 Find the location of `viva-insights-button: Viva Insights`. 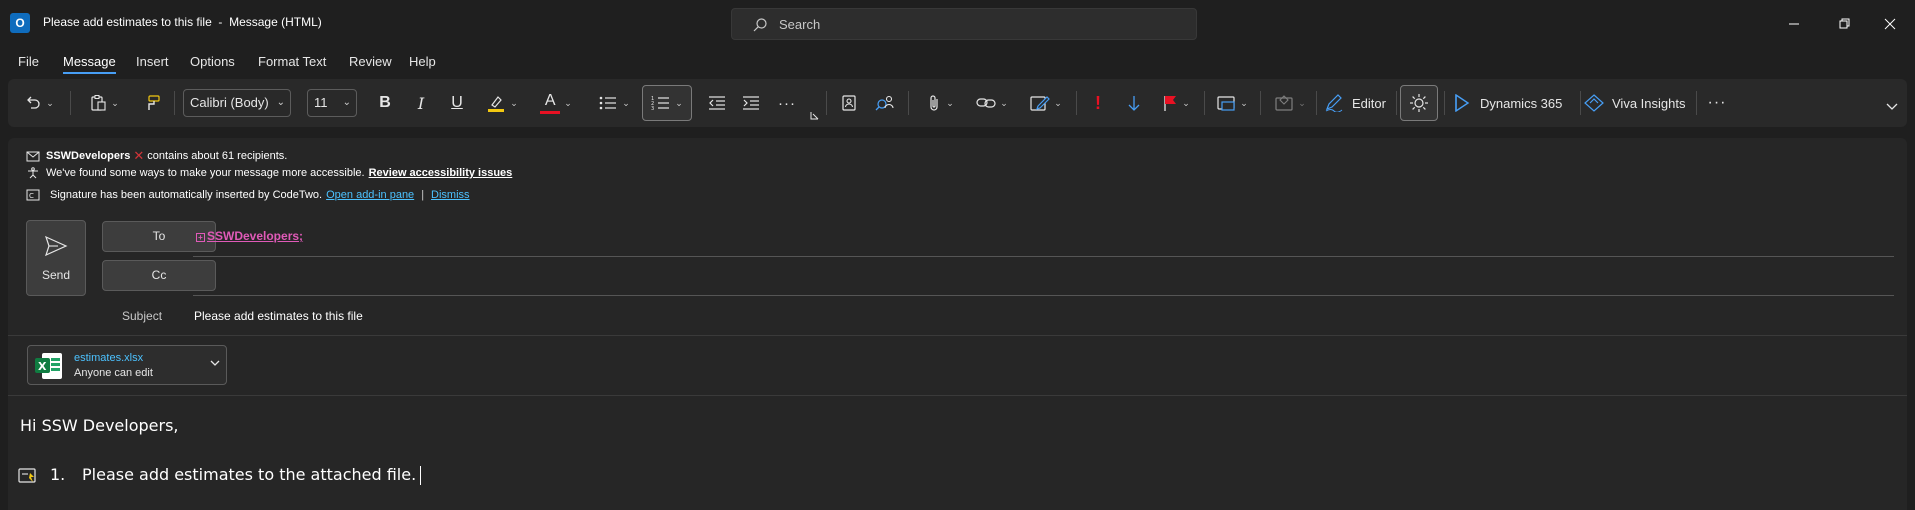

viva-insights-button: Viva Insights is located at coordinates (1640, 103).